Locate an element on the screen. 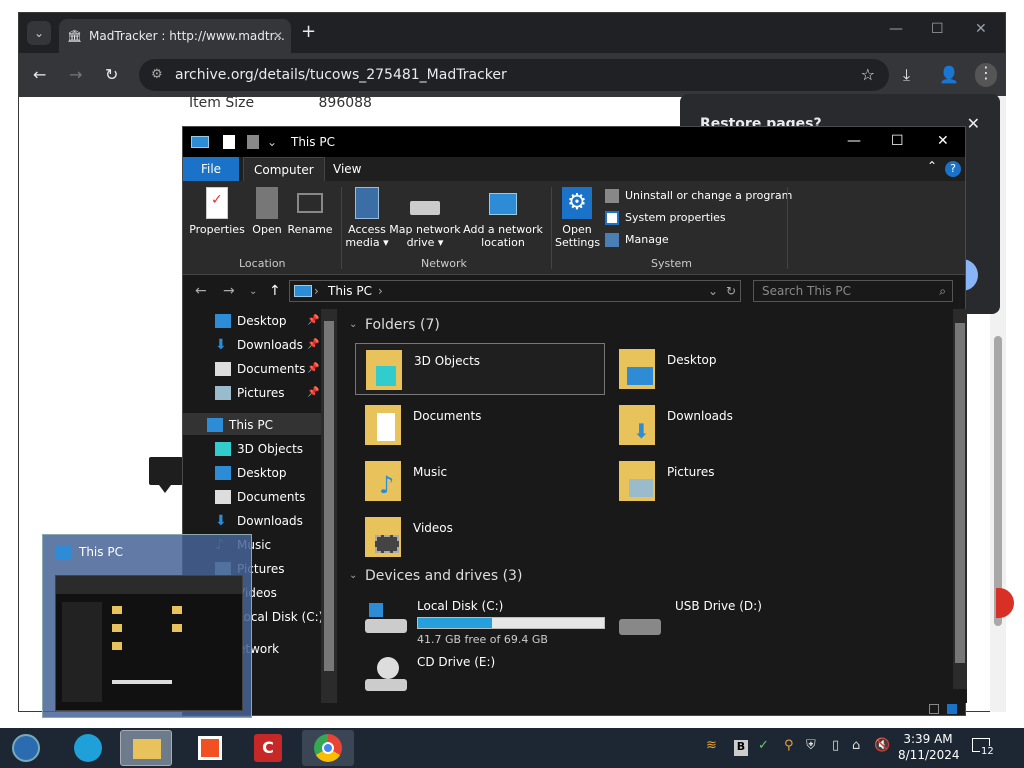  address-after-chevron-icon: › is located at coordinates (380, 291).